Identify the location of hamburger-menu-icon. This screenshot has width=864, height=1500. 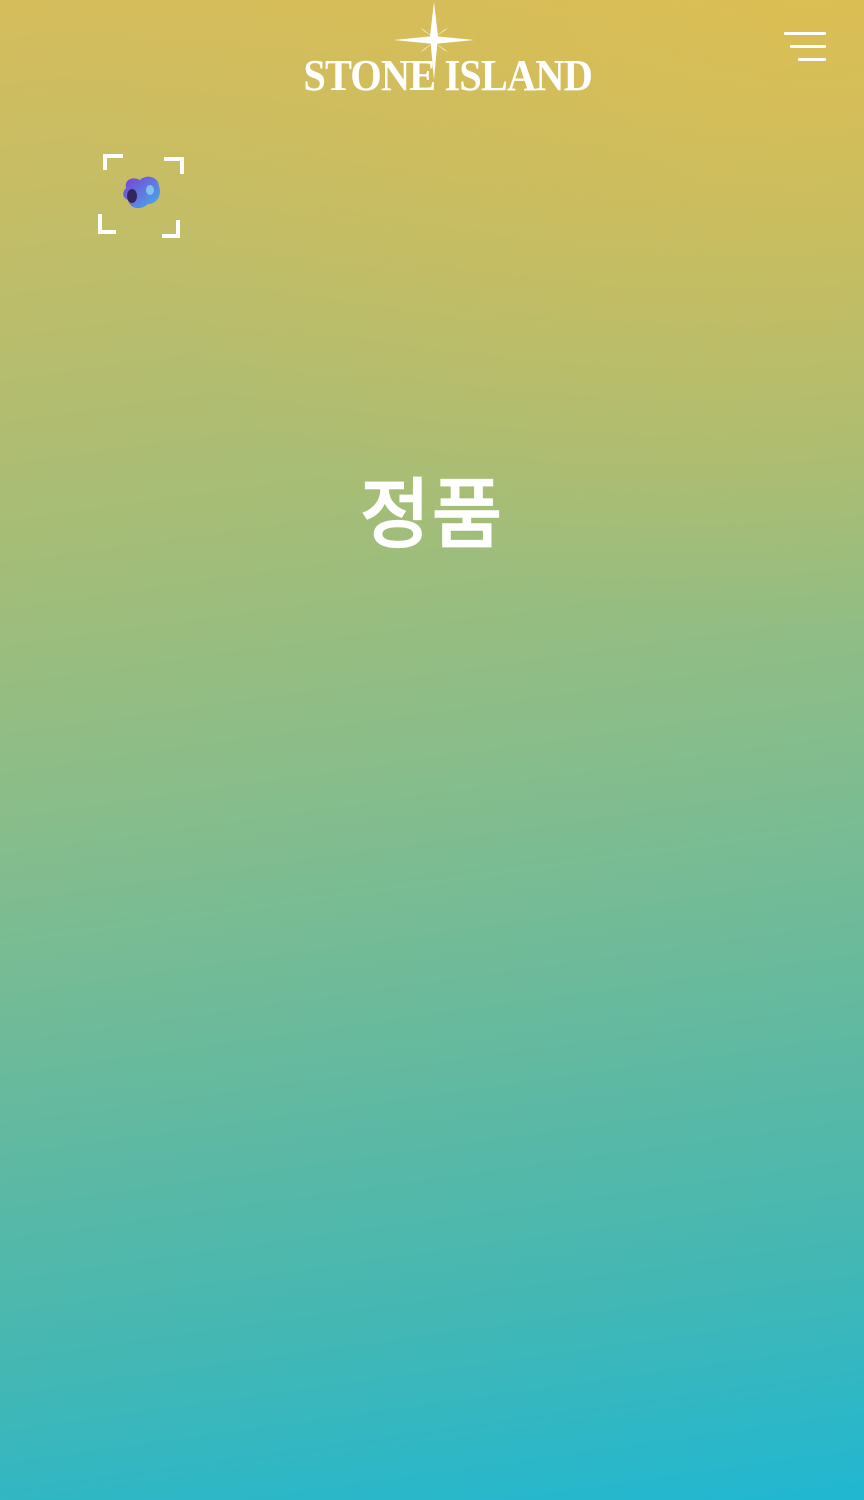
(805, 47).